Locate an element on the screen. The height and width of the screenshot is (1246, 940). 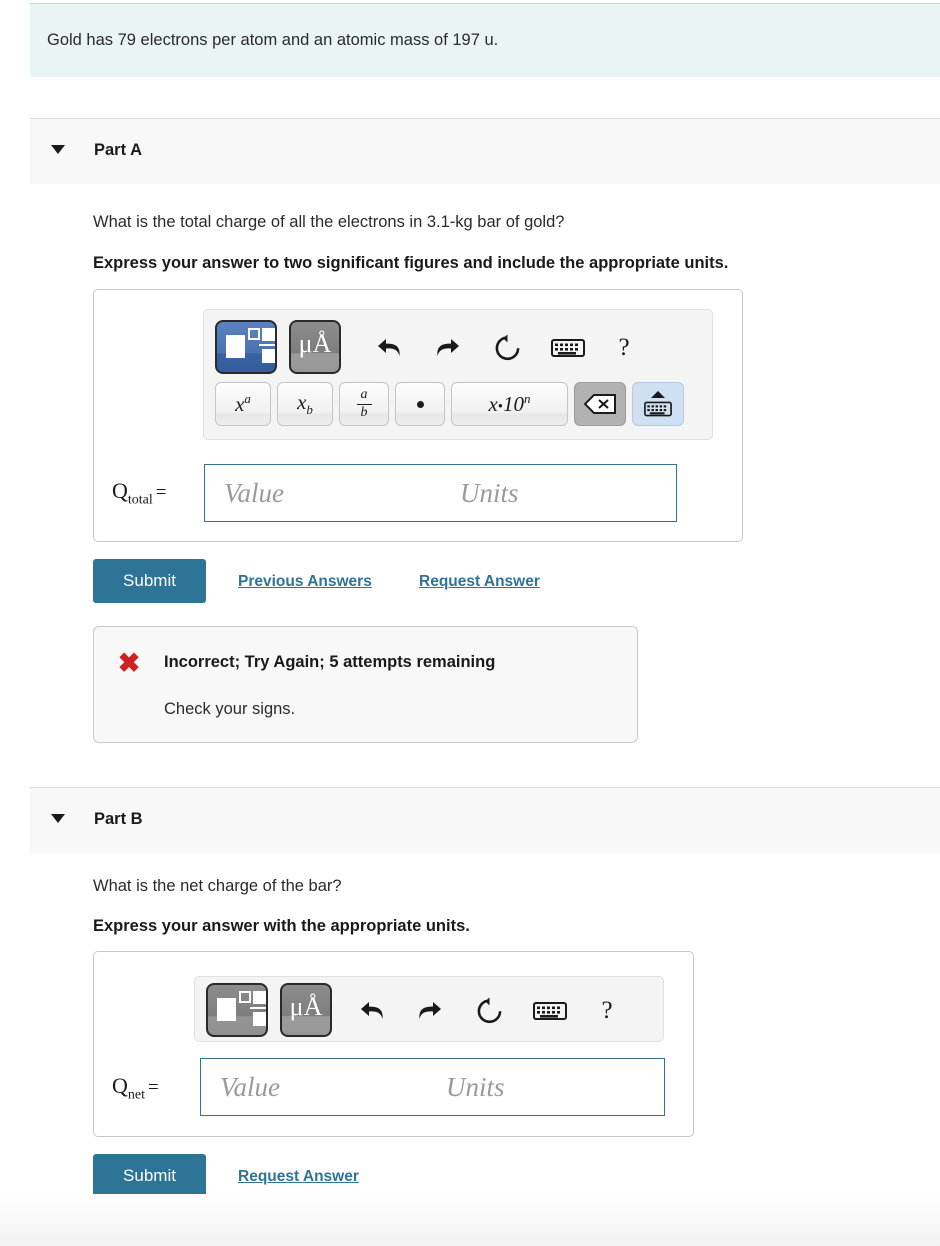
left-gutter is located at coordinates (15, 623).